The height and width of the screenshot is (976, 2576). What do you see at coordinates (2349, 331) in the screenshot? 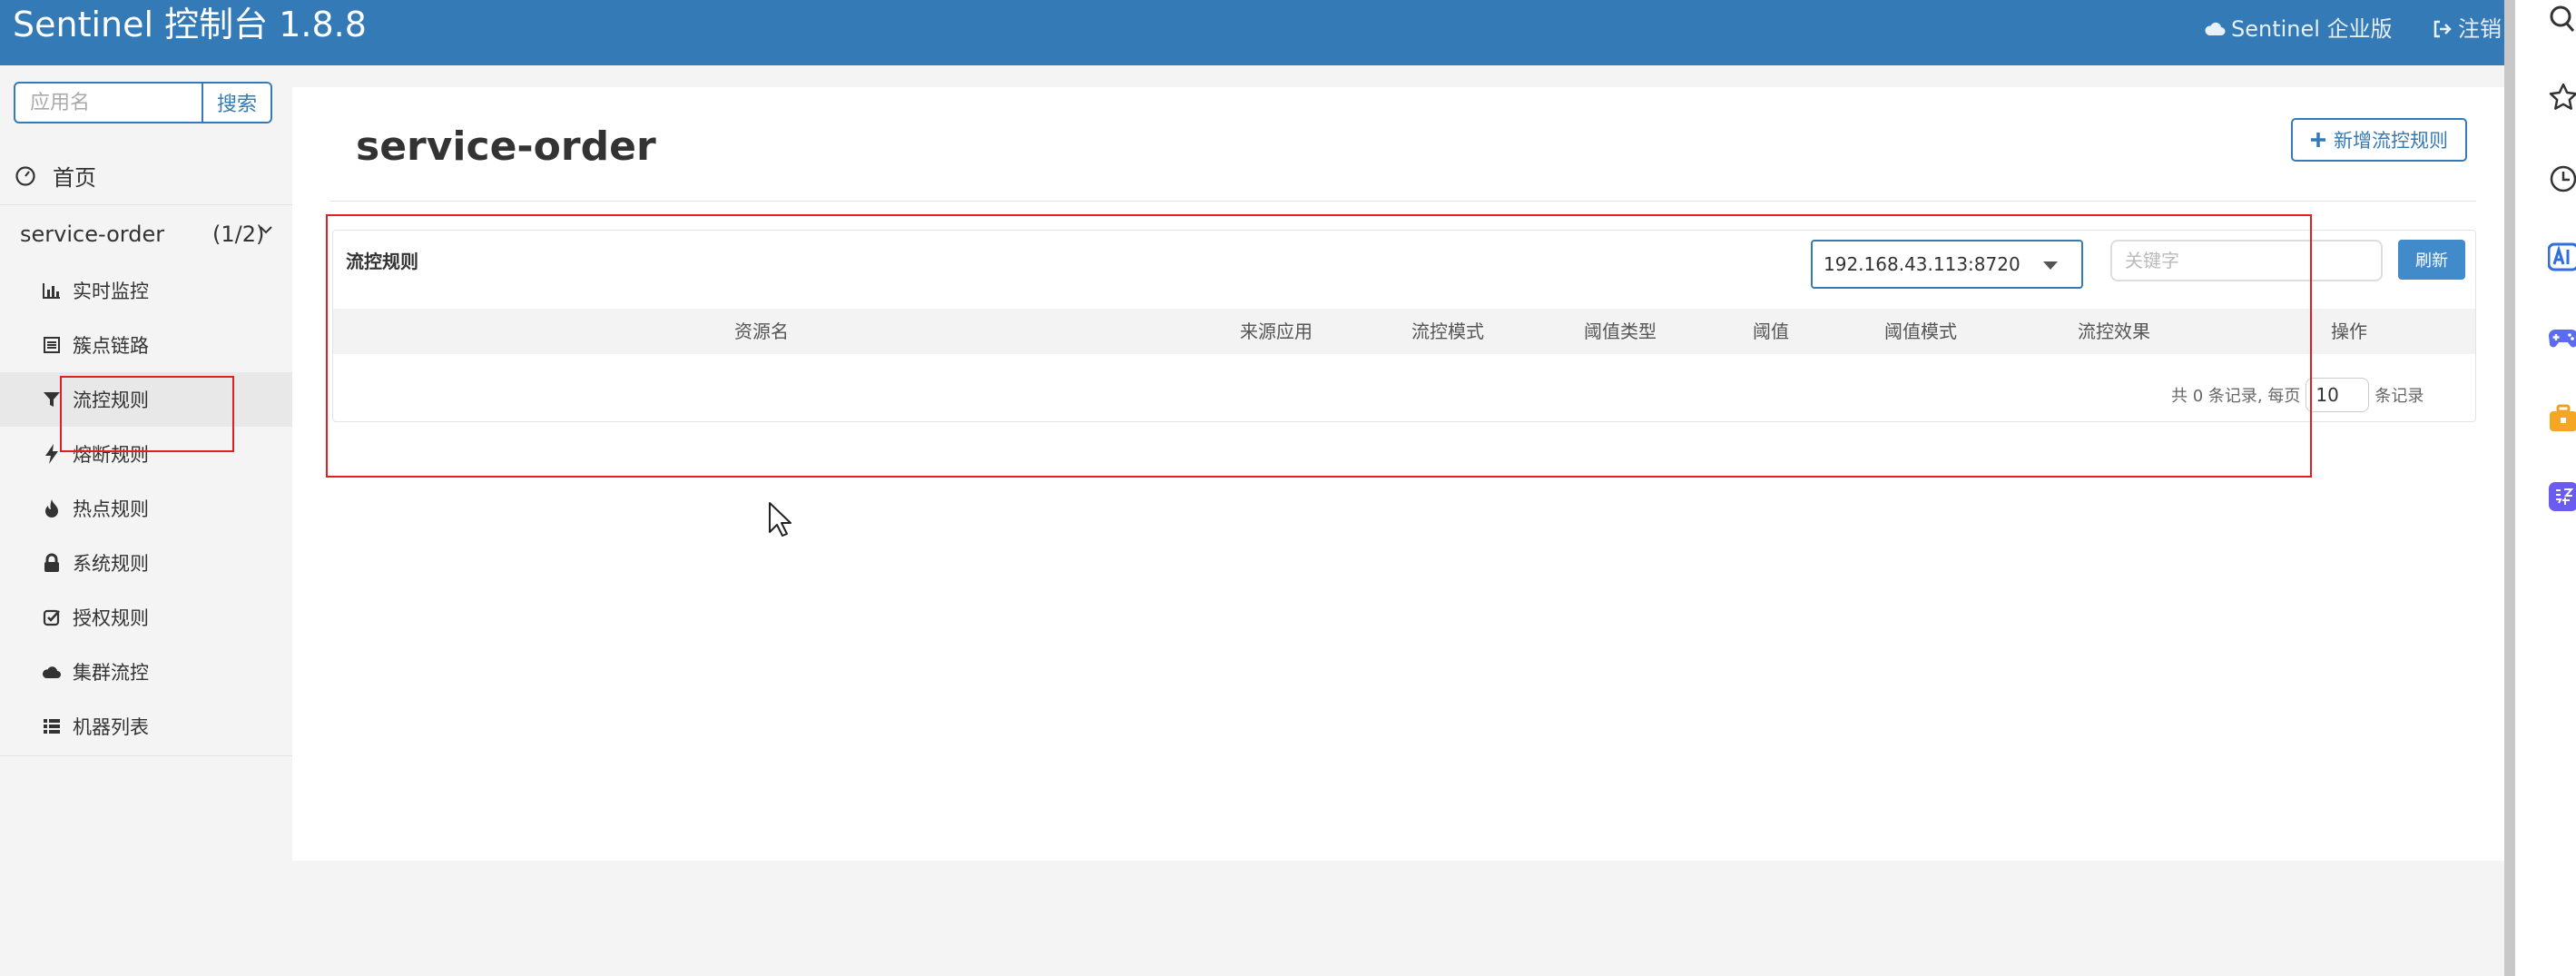
I see `column-header-operation: 操作` at bounding box center [2349, 331].